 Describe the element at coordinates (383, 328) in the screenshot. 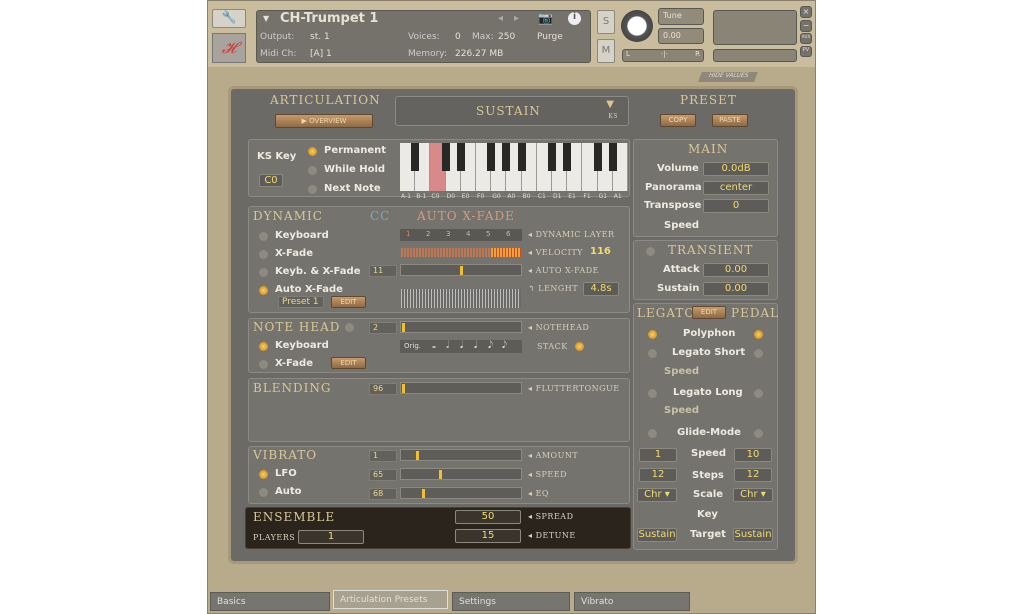

I see `notehead-cc-select: 2` at that location.